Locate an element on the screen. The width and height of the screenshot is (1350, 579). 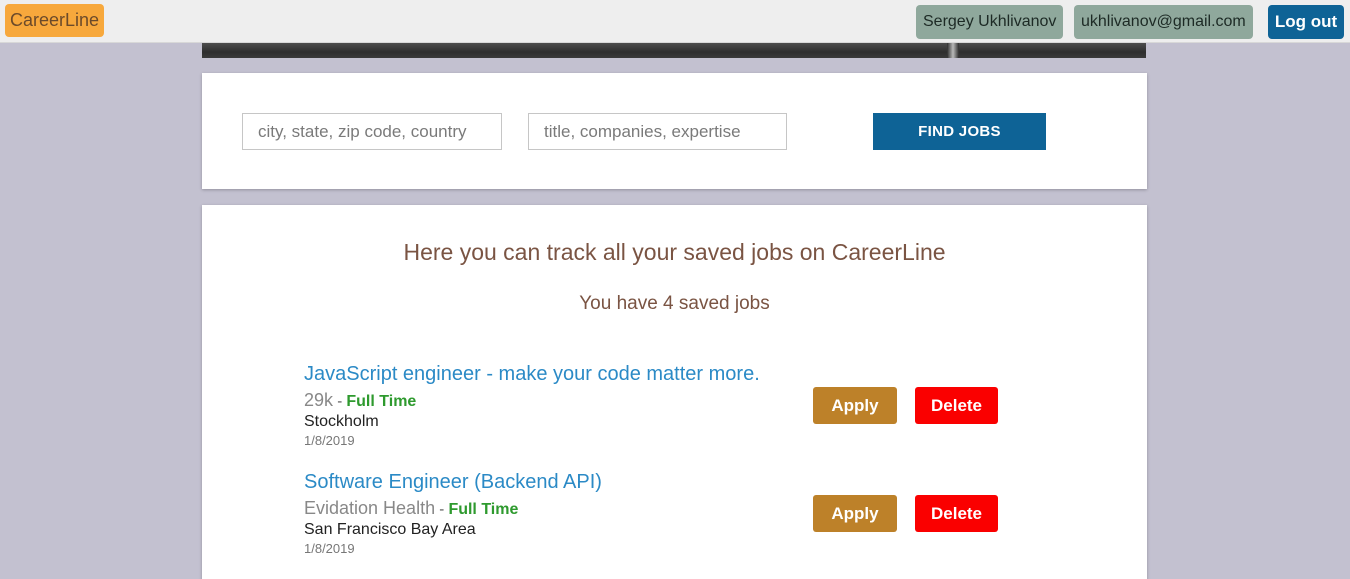
job-meta: Evidation Health - Full Time is located at coordinates (411, 508).